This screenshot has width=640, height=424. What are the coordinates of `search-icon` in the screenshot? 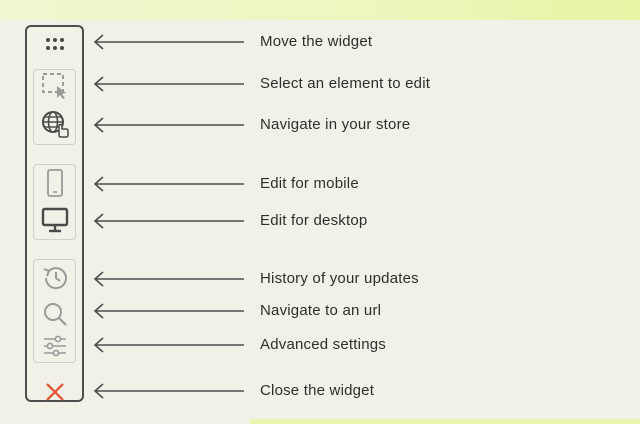 It's located at (55, 314).